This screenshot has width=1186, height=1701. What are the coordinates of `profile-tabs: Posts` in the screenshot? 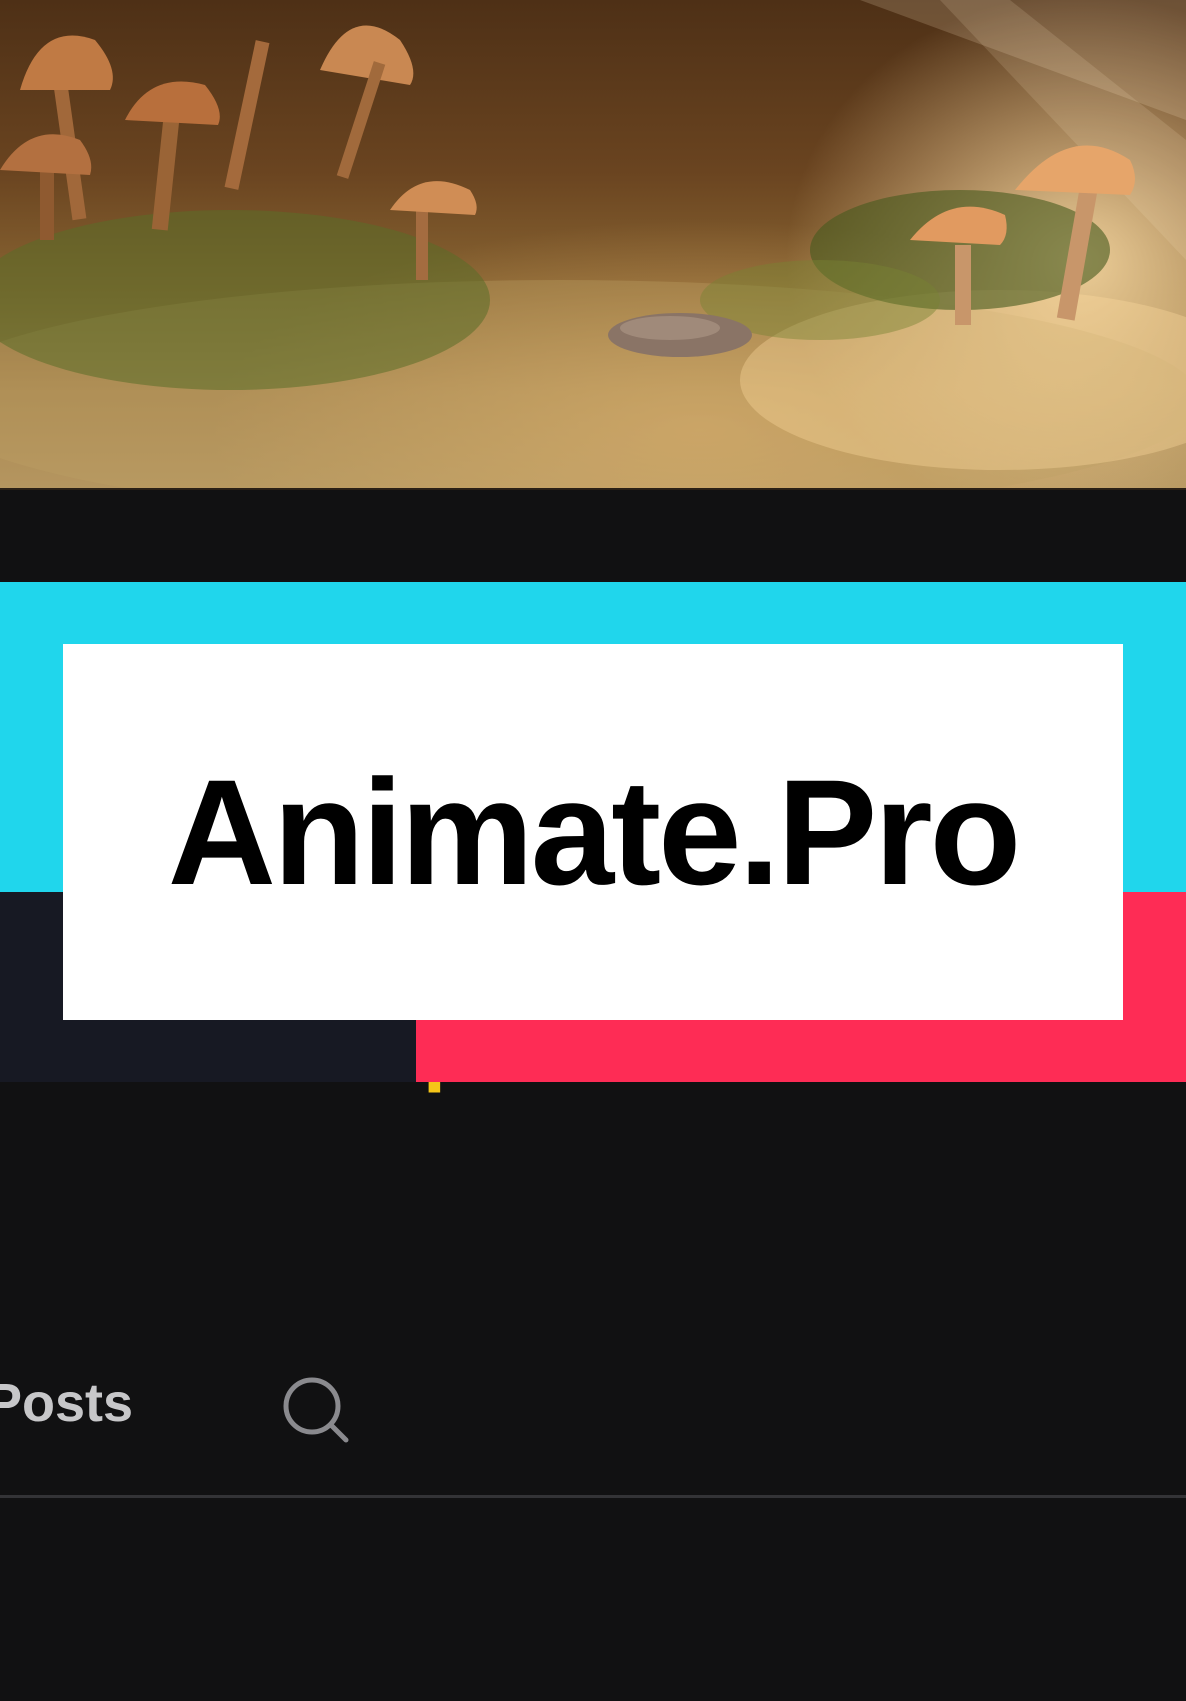 It's located at (593, 1410).